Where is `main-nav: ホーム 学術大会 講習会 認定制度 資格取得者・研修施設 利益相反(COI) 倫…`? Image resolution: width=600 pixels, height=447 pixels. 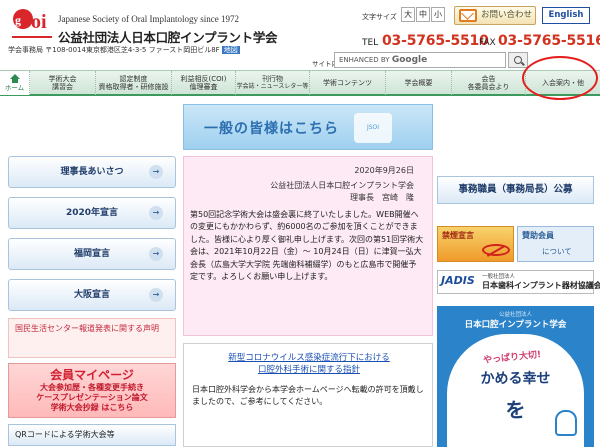
main-nav: ホーム 学術大会 講習会 認定制度 資格取得者・研修施設 利益相反(COI) 倫… is located at coordinates (300, 83).